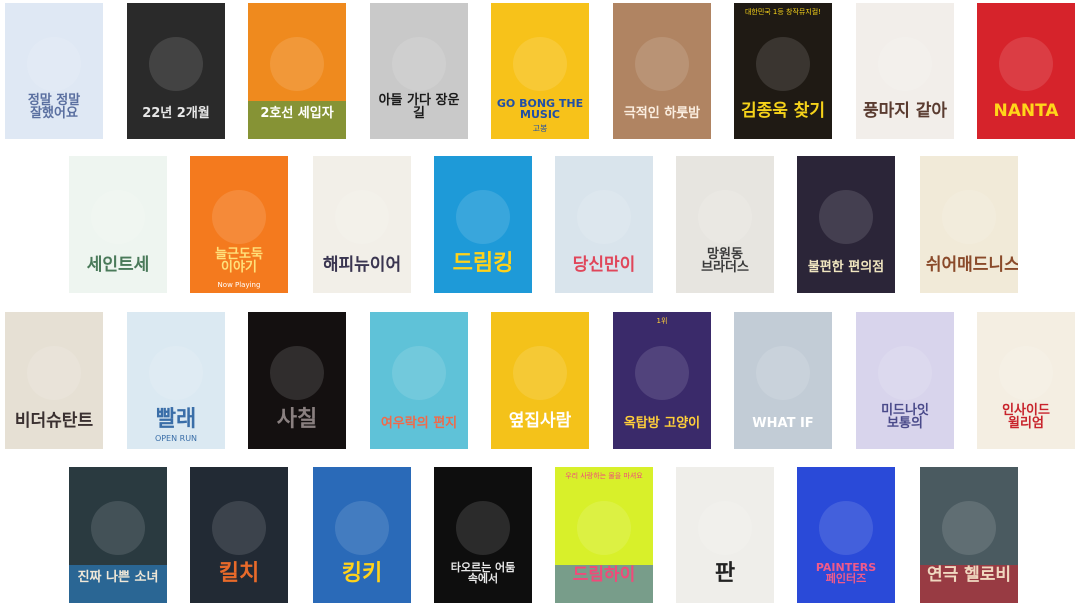 The height and width of the screenshot is (603, 1076). Describe the element at coordinates (540, 128) in the screenshot. I see `poster-subtitle: 고봉` at that location.